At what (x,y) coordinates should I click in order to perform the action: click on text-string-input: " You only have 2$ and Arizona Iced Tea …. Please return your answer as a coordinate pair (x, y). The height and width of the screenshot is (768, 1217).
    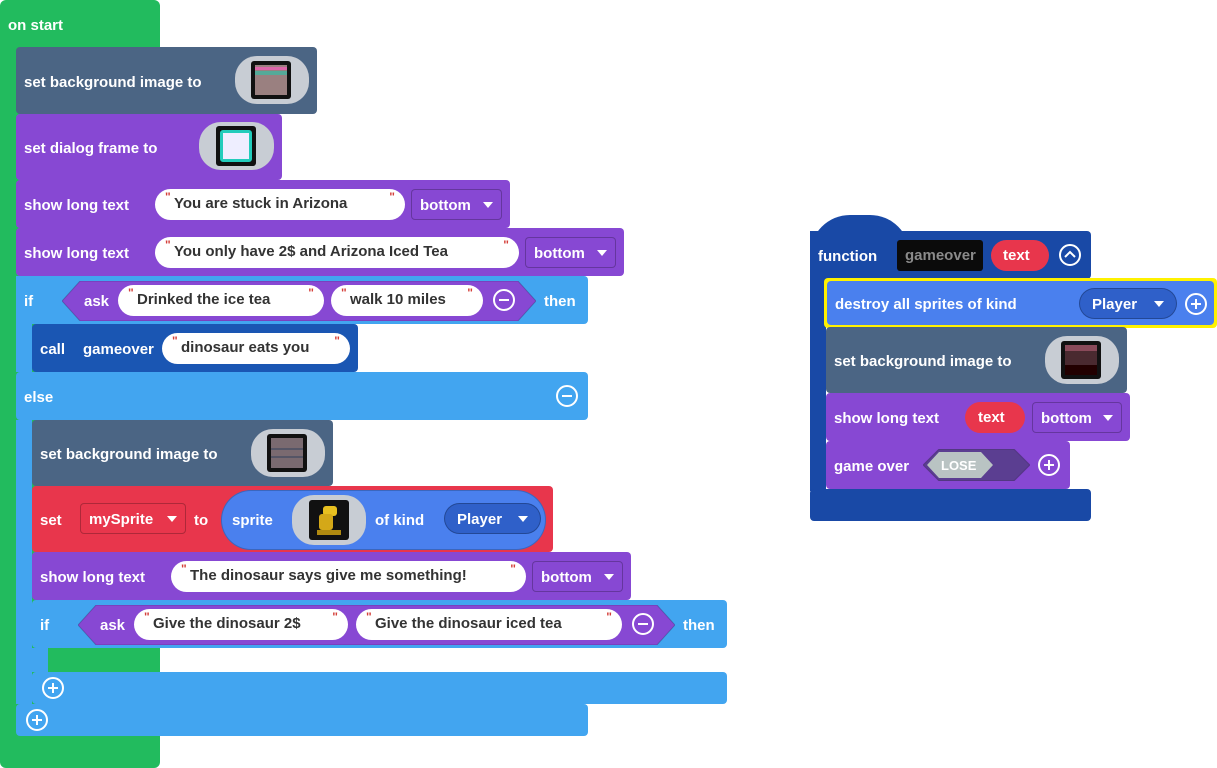
    Looking at the image, I should click on (337, 252).